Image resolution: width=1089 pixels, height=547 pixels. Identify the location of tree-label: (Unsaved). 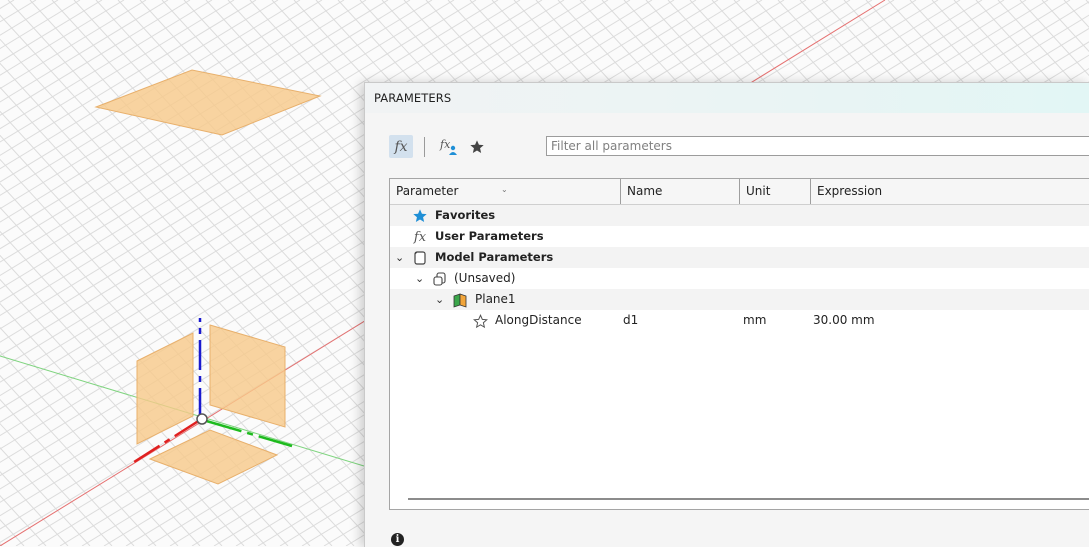
(485, 278).